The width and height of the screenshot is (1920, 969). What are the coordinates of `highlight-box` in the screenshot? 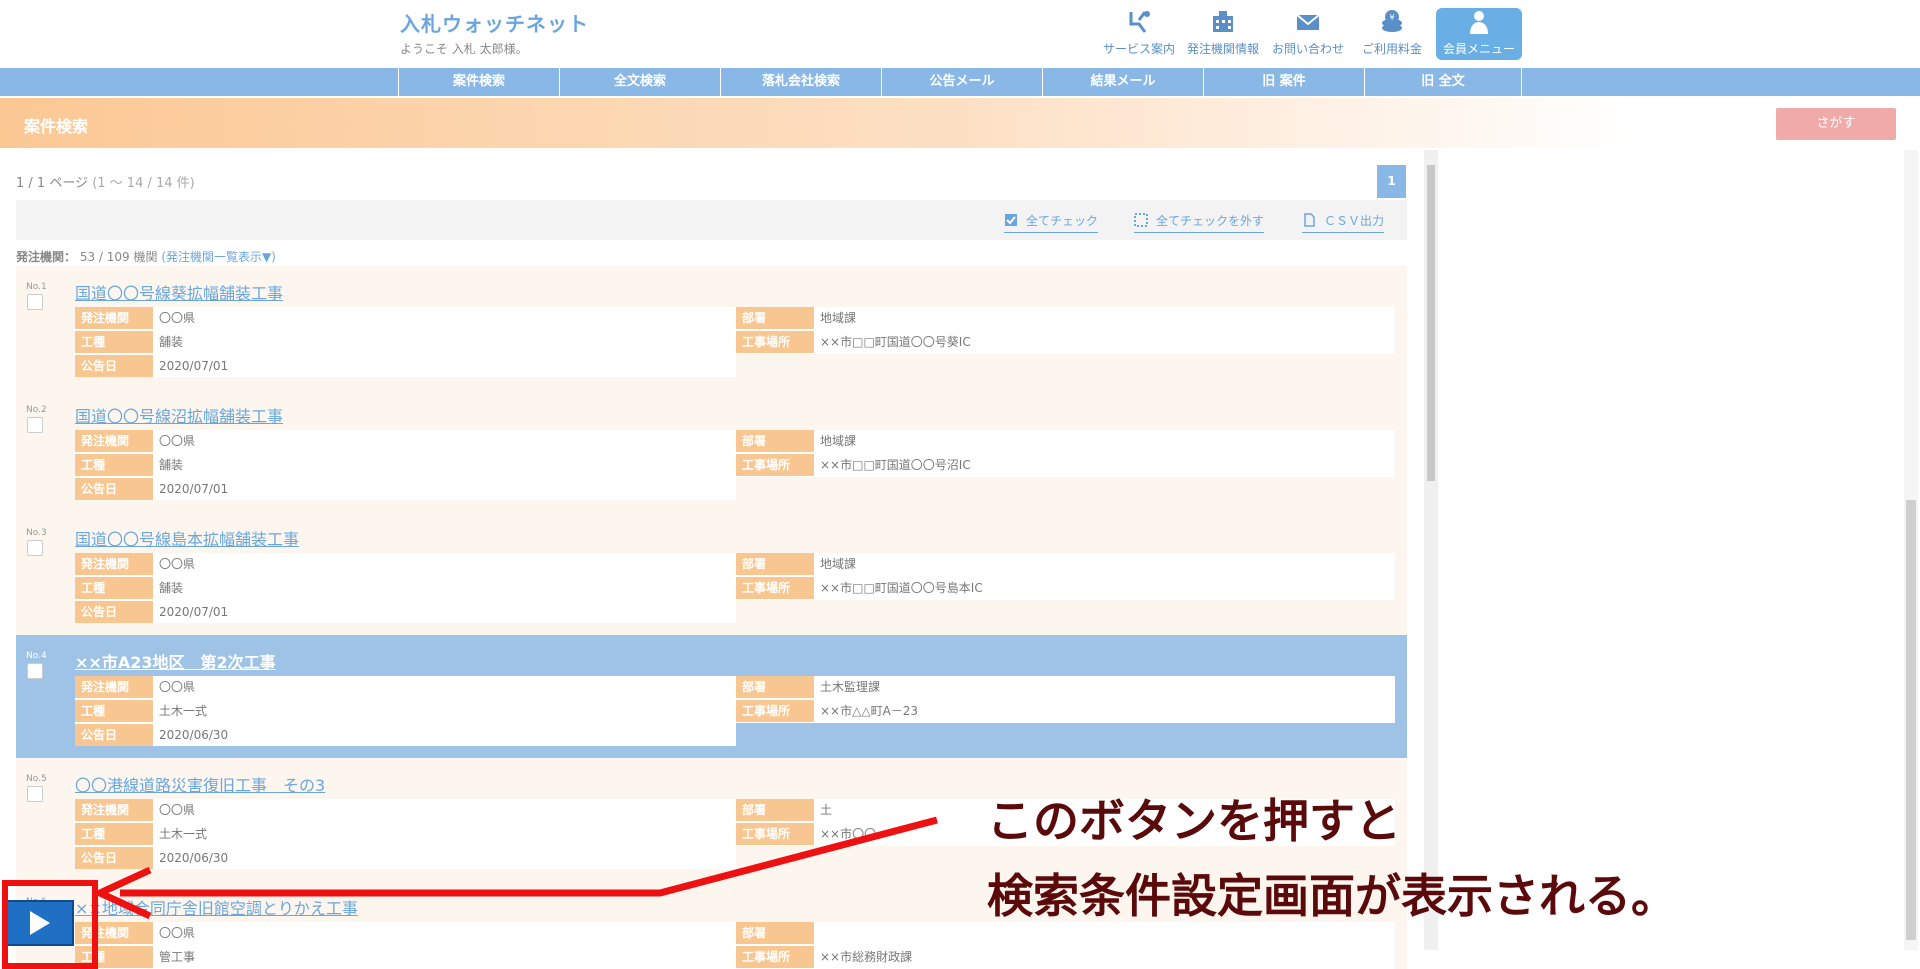 It's located at (50, 924).